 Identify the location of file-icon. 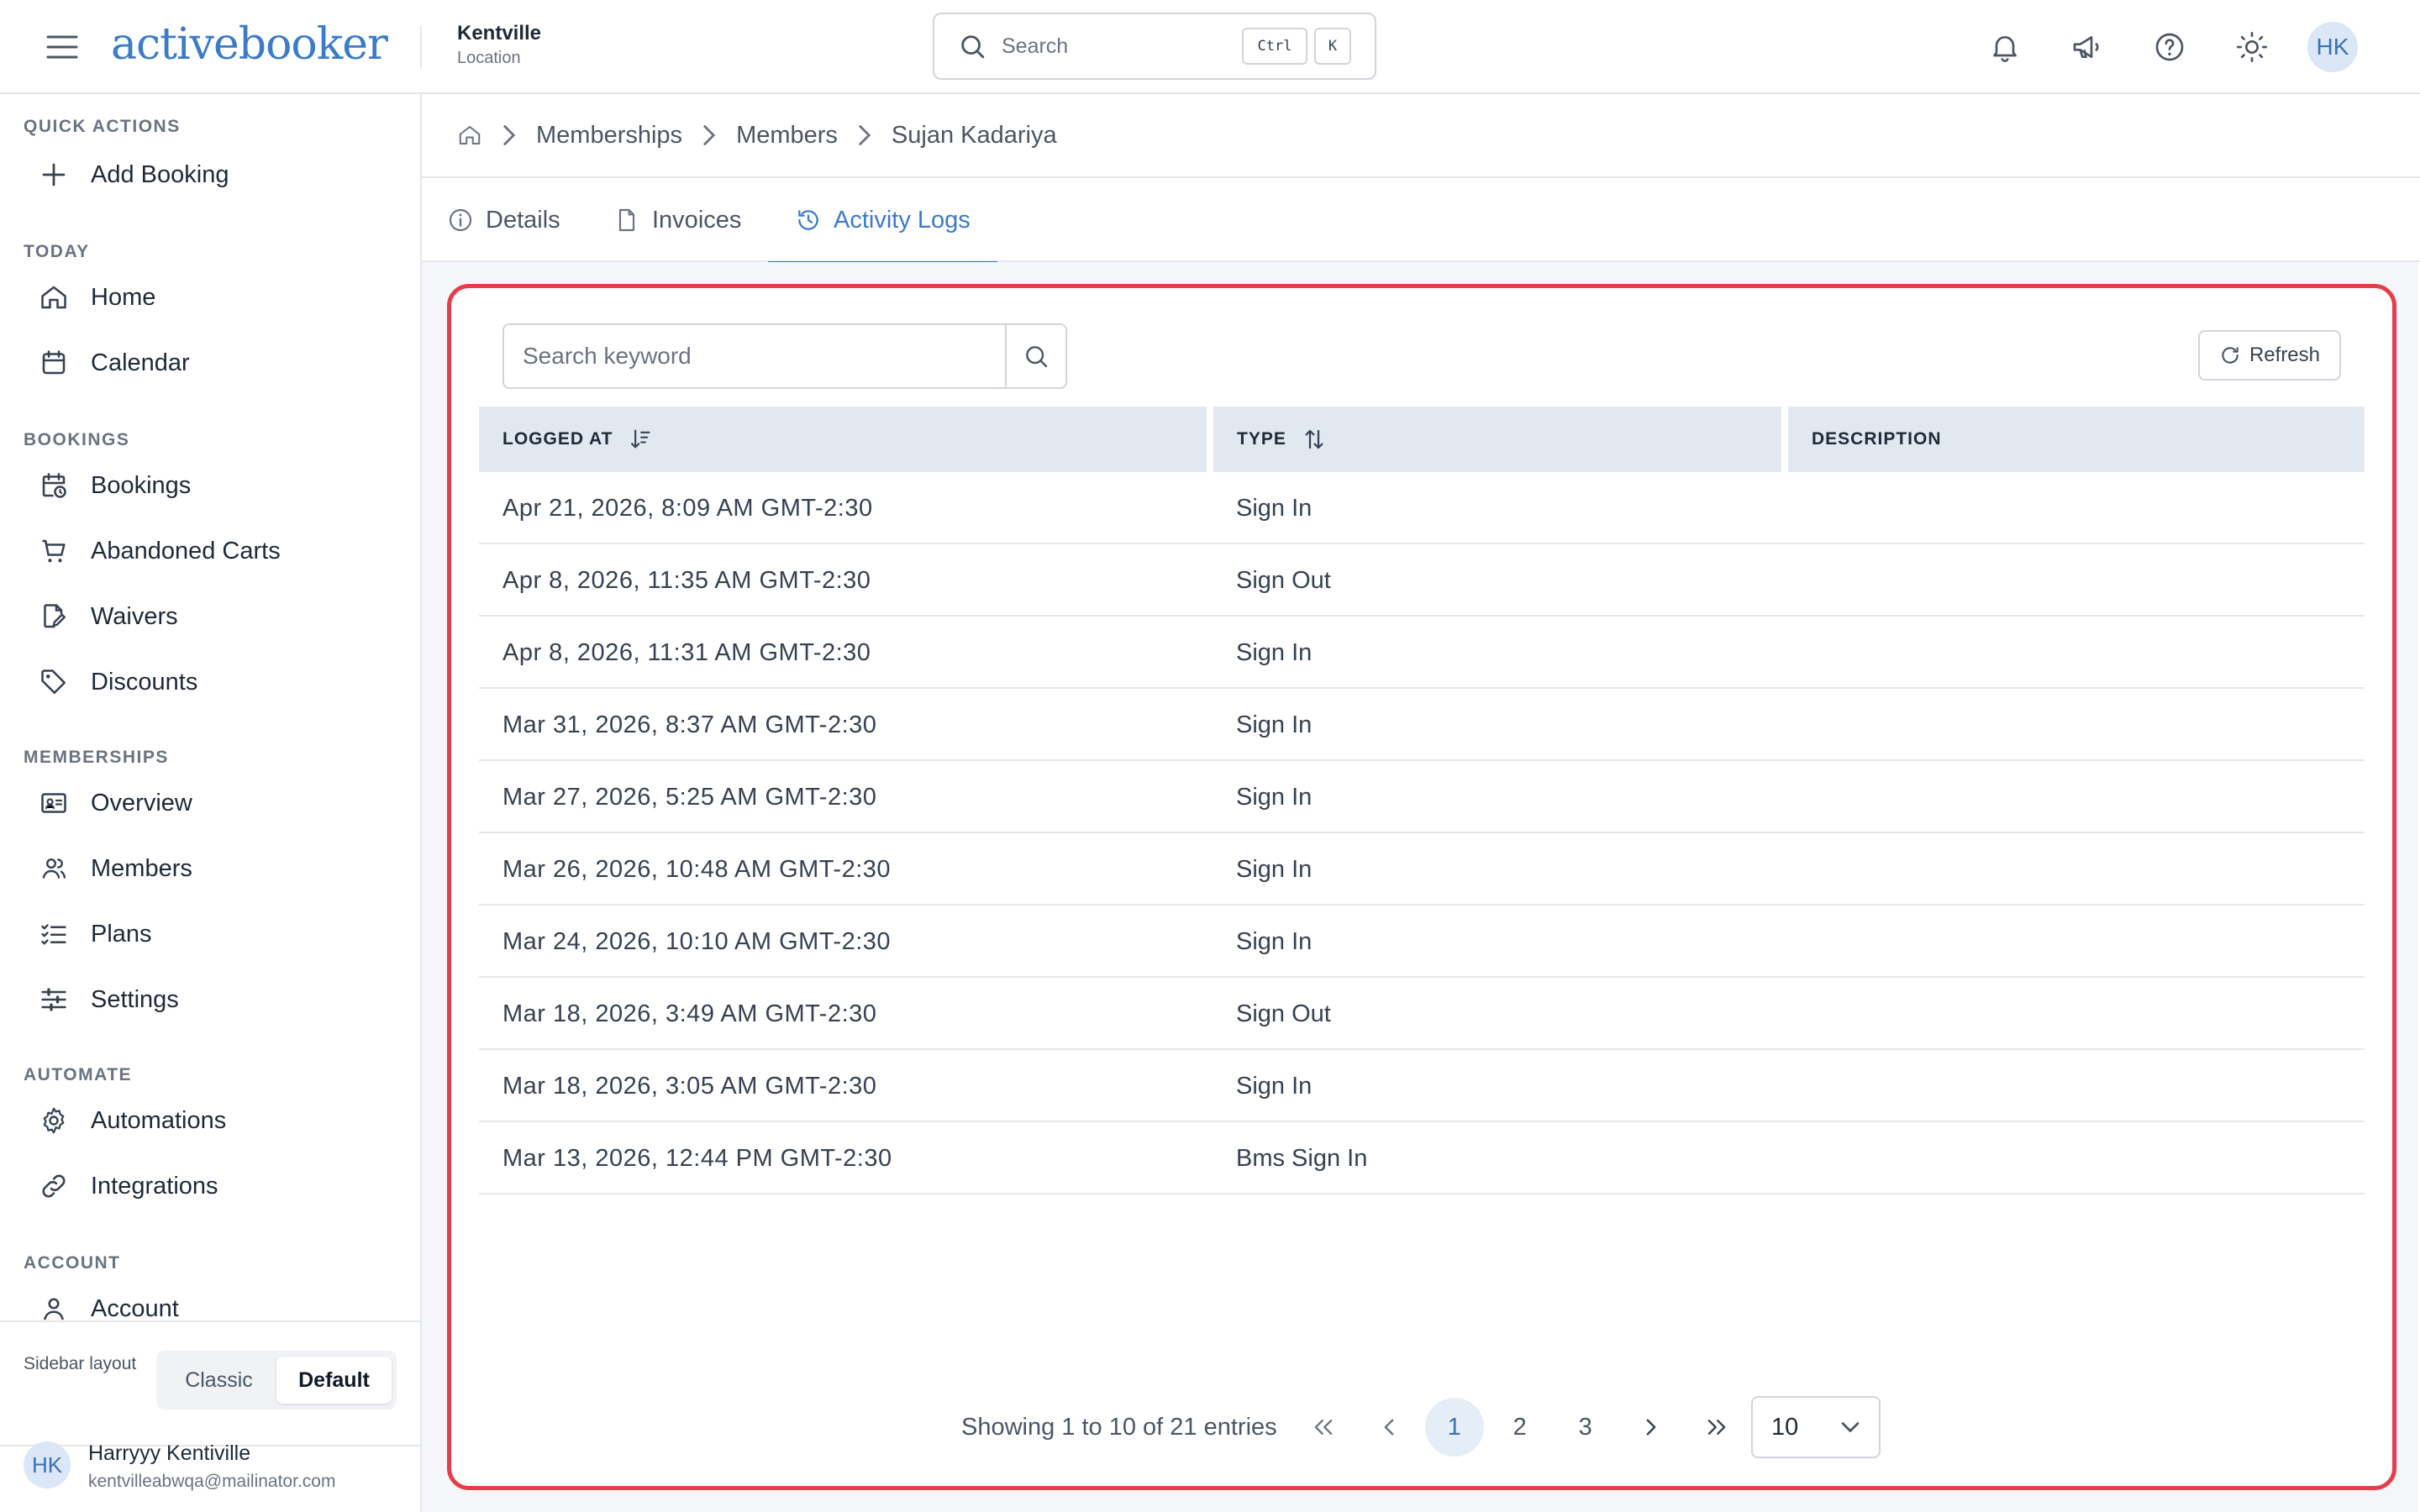
(627, 220).